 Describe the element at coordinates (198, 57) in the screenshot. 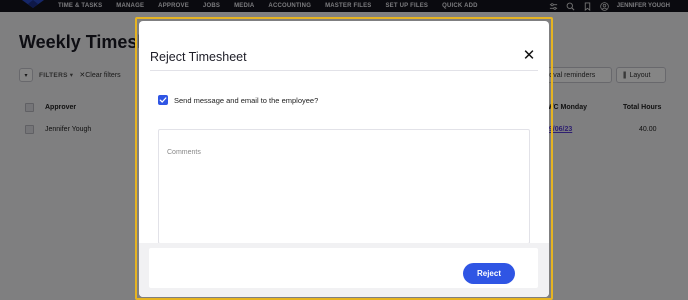

I see `dialog-title: Reject Timesheet` at that location.